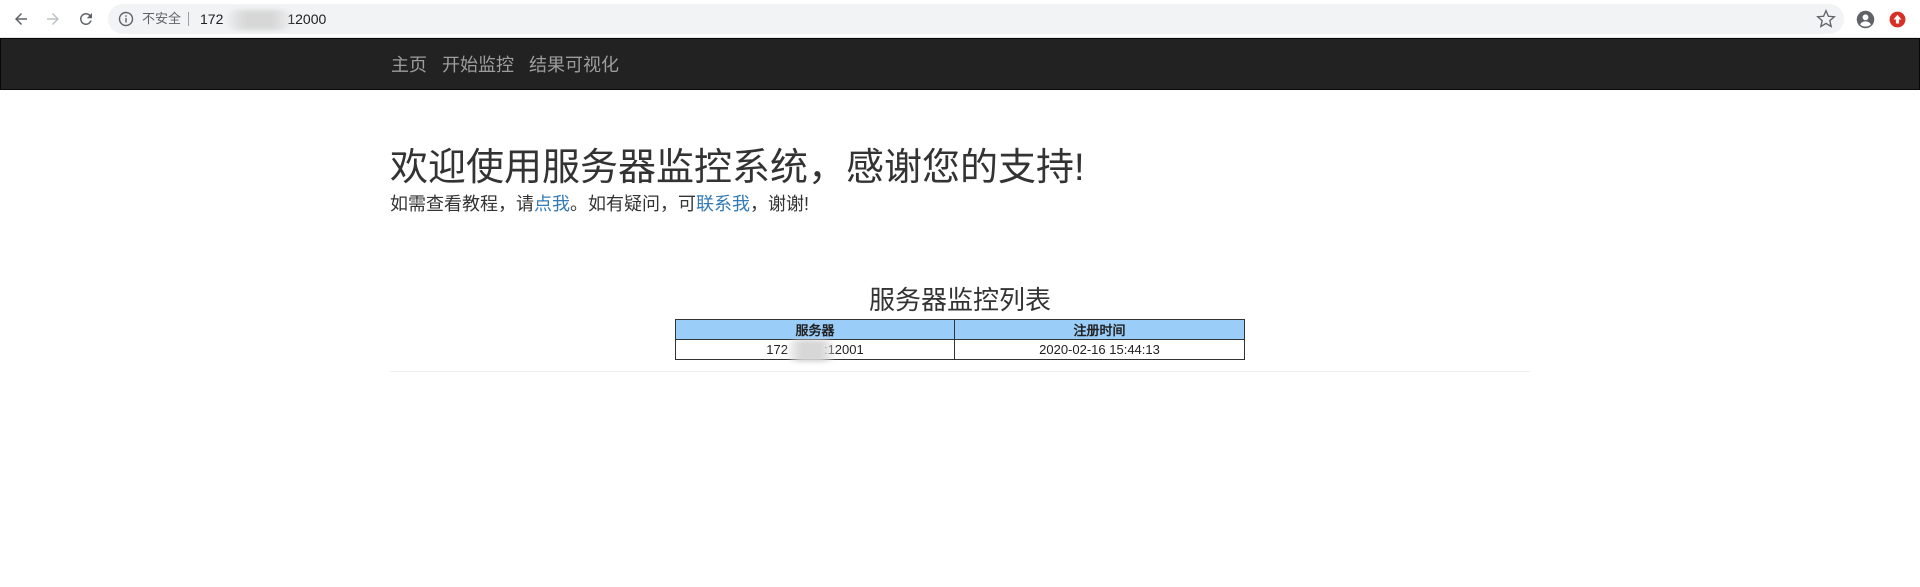 This screenshot has height=587, width=1920. Describe the element at coordinates (259, 20) in the screenshot. I see `url-redaction-blur` at that location.